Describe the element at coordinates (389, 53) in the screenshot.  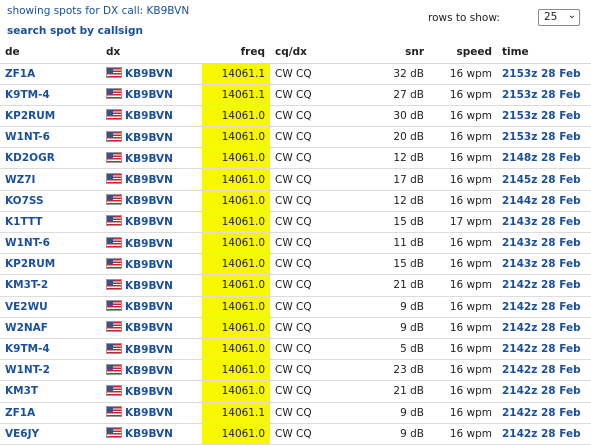
I see `column-header-snr: snr` at that location.